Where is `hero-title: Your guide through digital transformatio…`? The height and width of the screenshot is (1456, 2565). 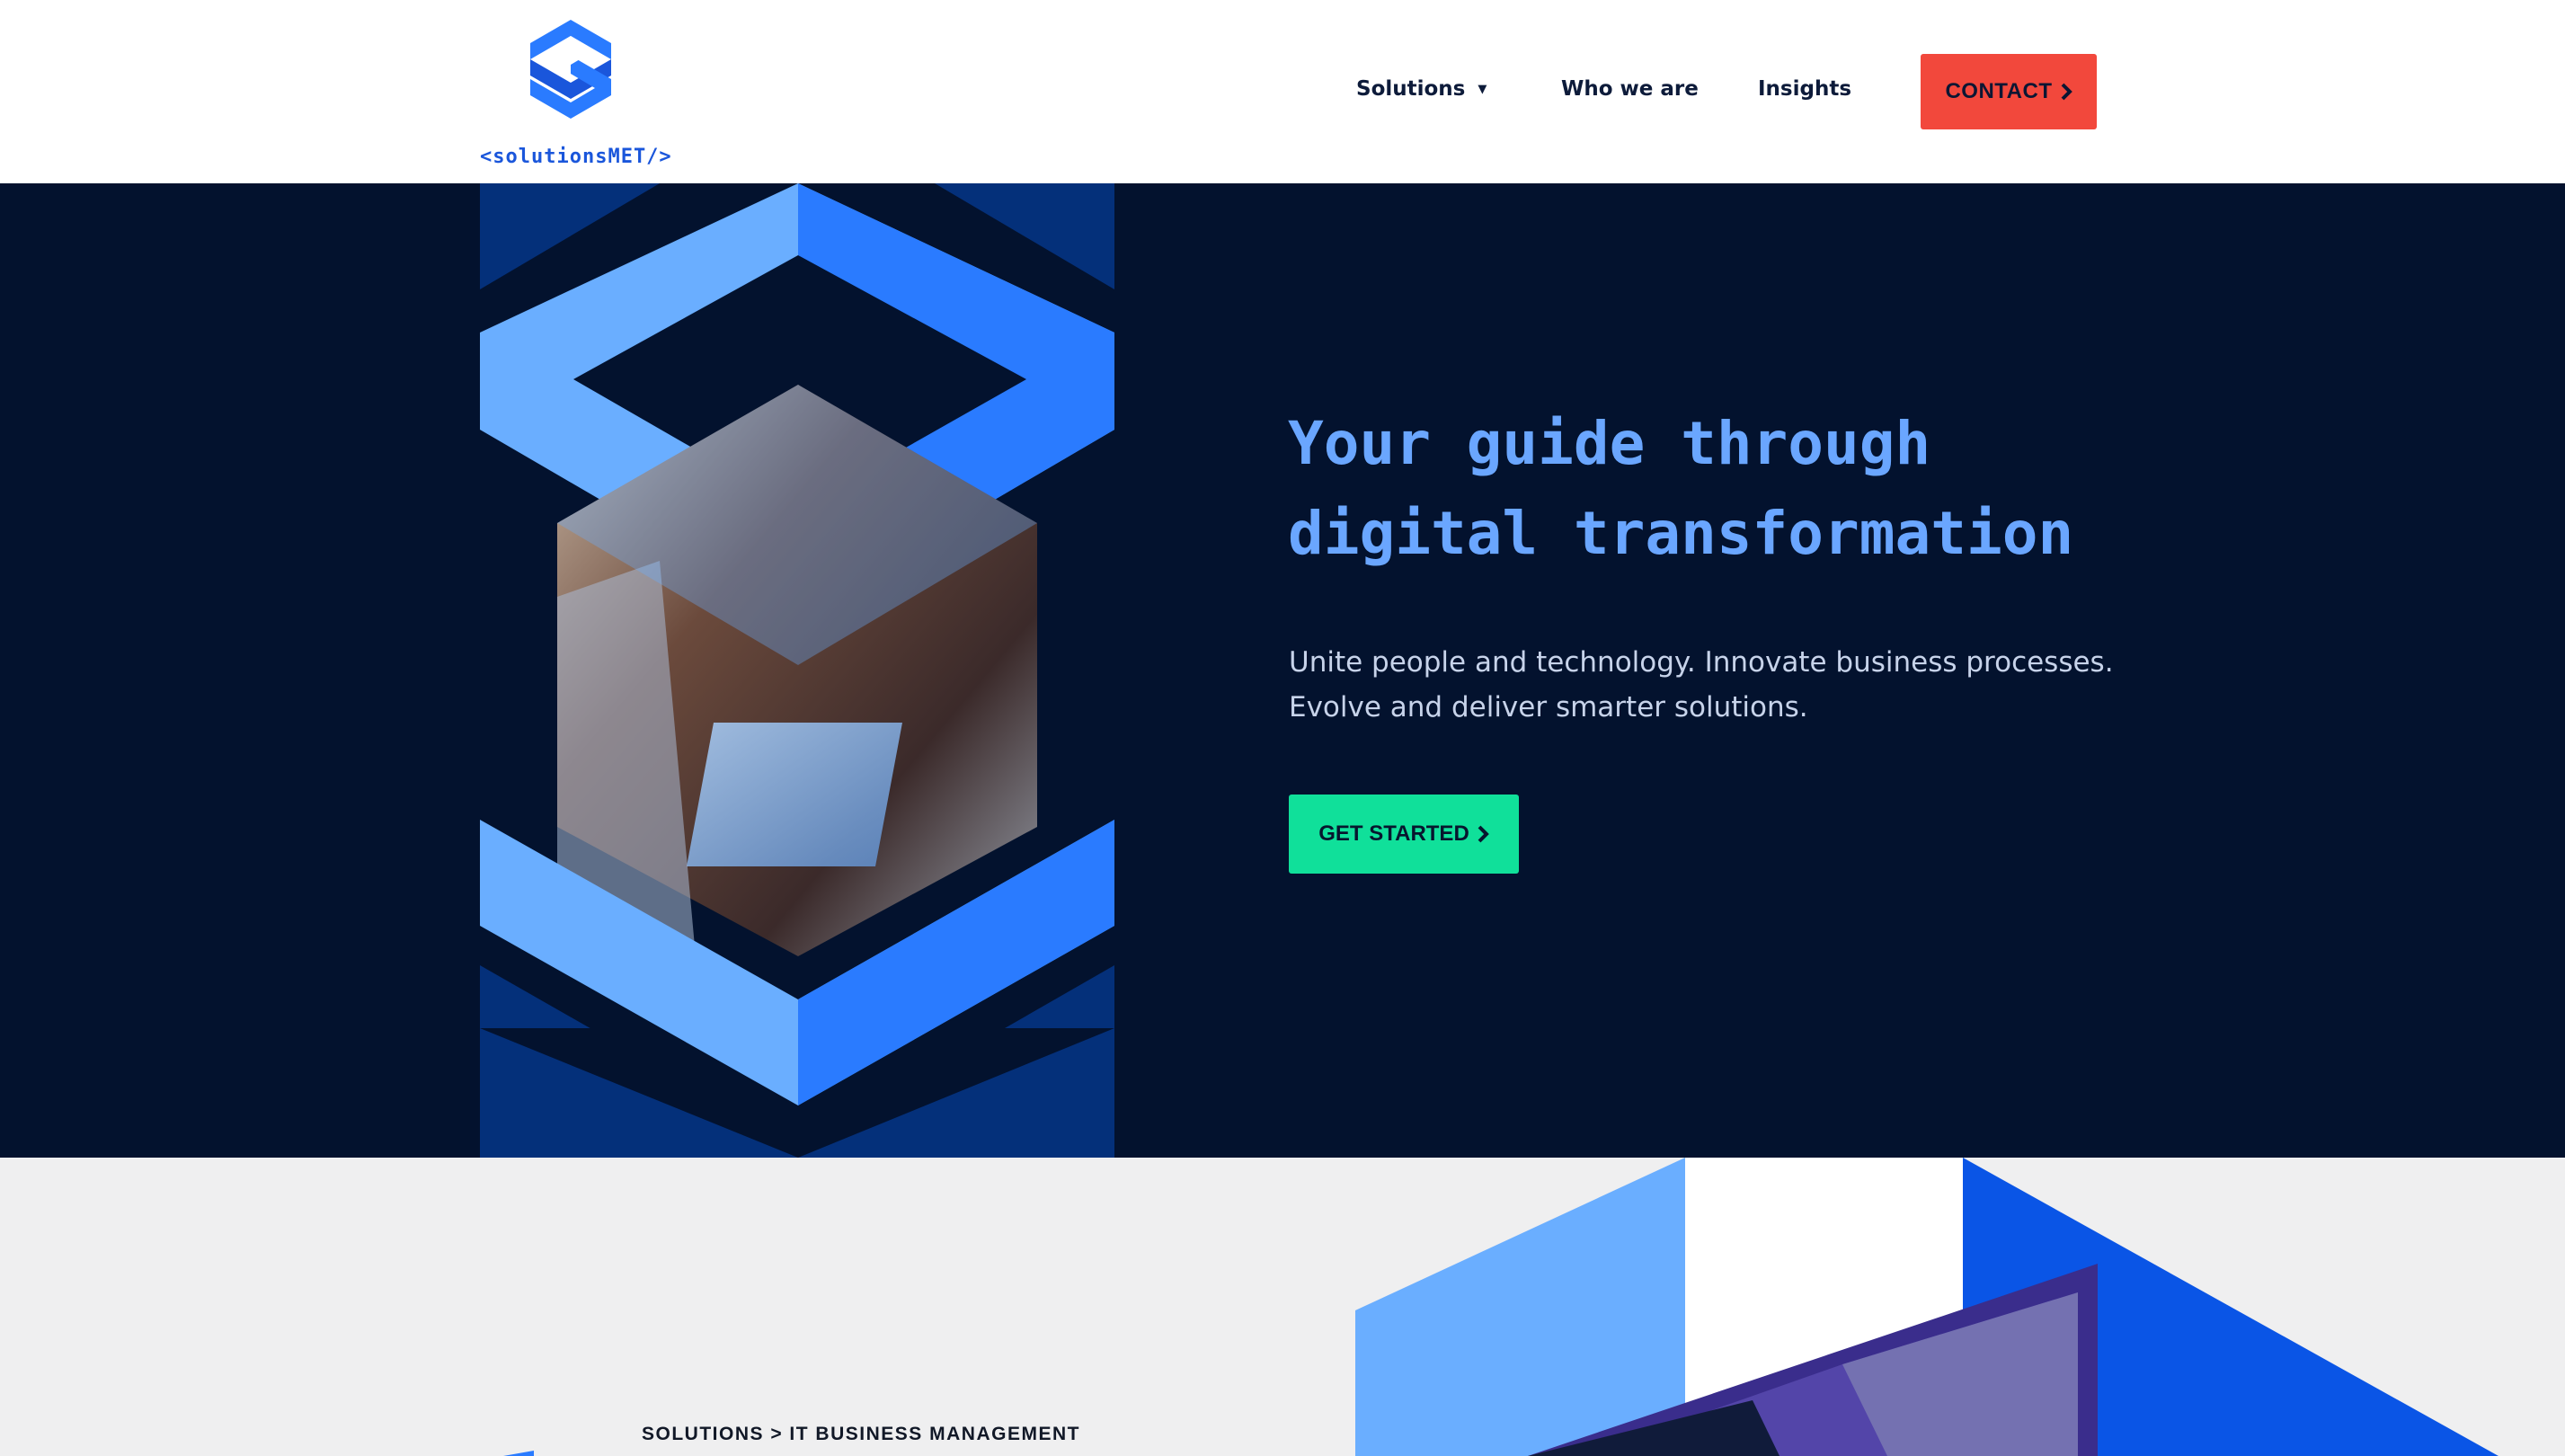 hero-title: Your guide through digital transformatio… is located at coordinates (1782, 489).